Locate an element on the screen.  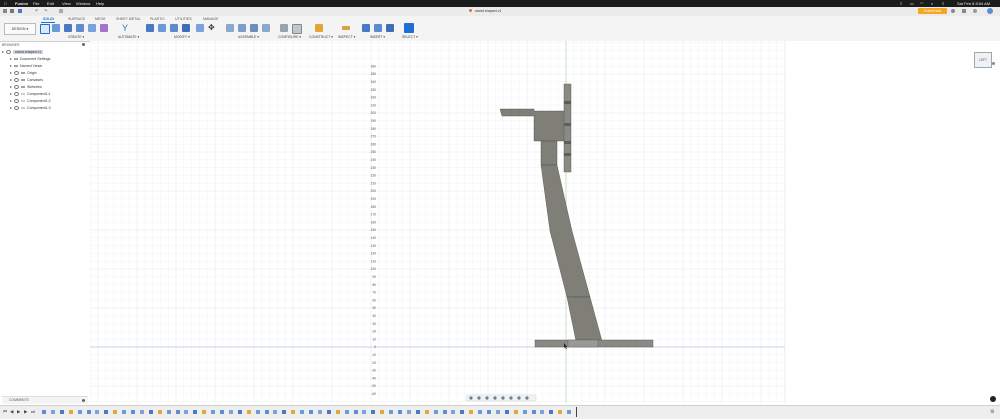
workspace-selector: DESIGN ▾ is located at coordinates (20, 29).